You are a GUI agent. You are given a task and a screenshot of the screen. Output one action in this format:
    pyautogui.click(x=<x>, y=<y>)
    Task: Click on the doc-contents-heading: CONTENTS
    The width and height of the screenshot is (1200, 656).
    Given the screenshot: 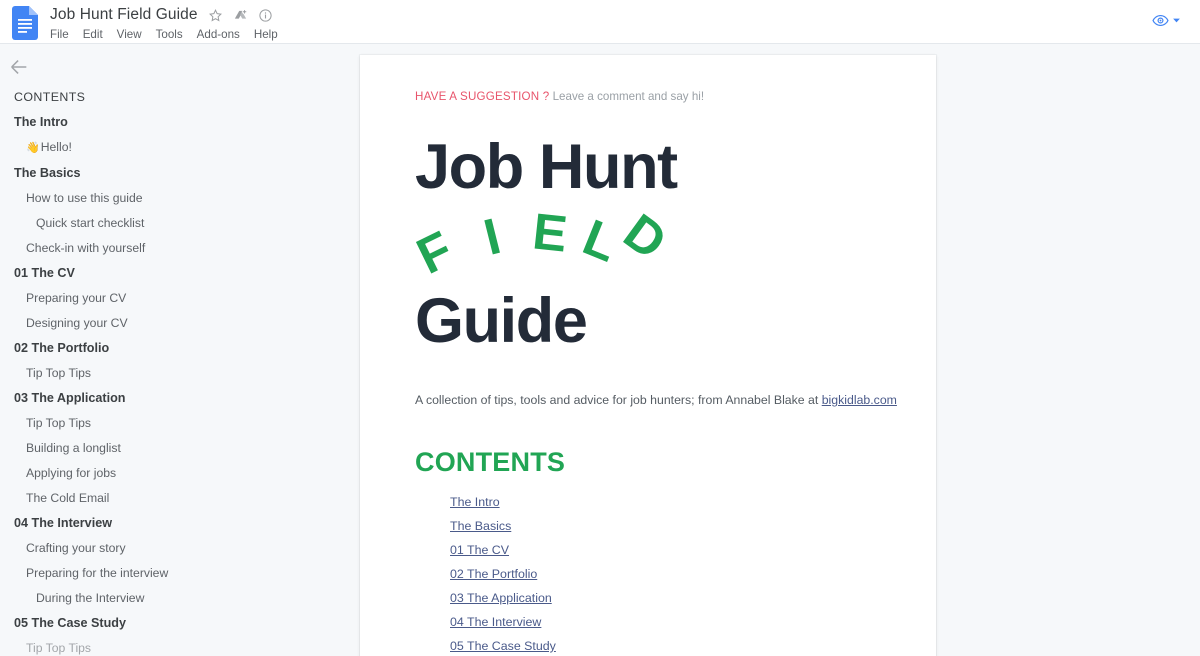 What is the action you would take?
    pyautogui.click(x=490, y=462)
    